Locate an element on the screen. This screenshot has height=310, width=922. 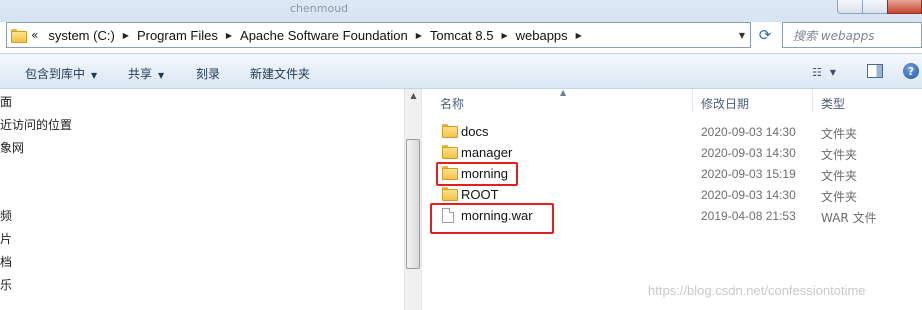
view-options-button: ☷ ▼ is located at coordinates (831, 72).